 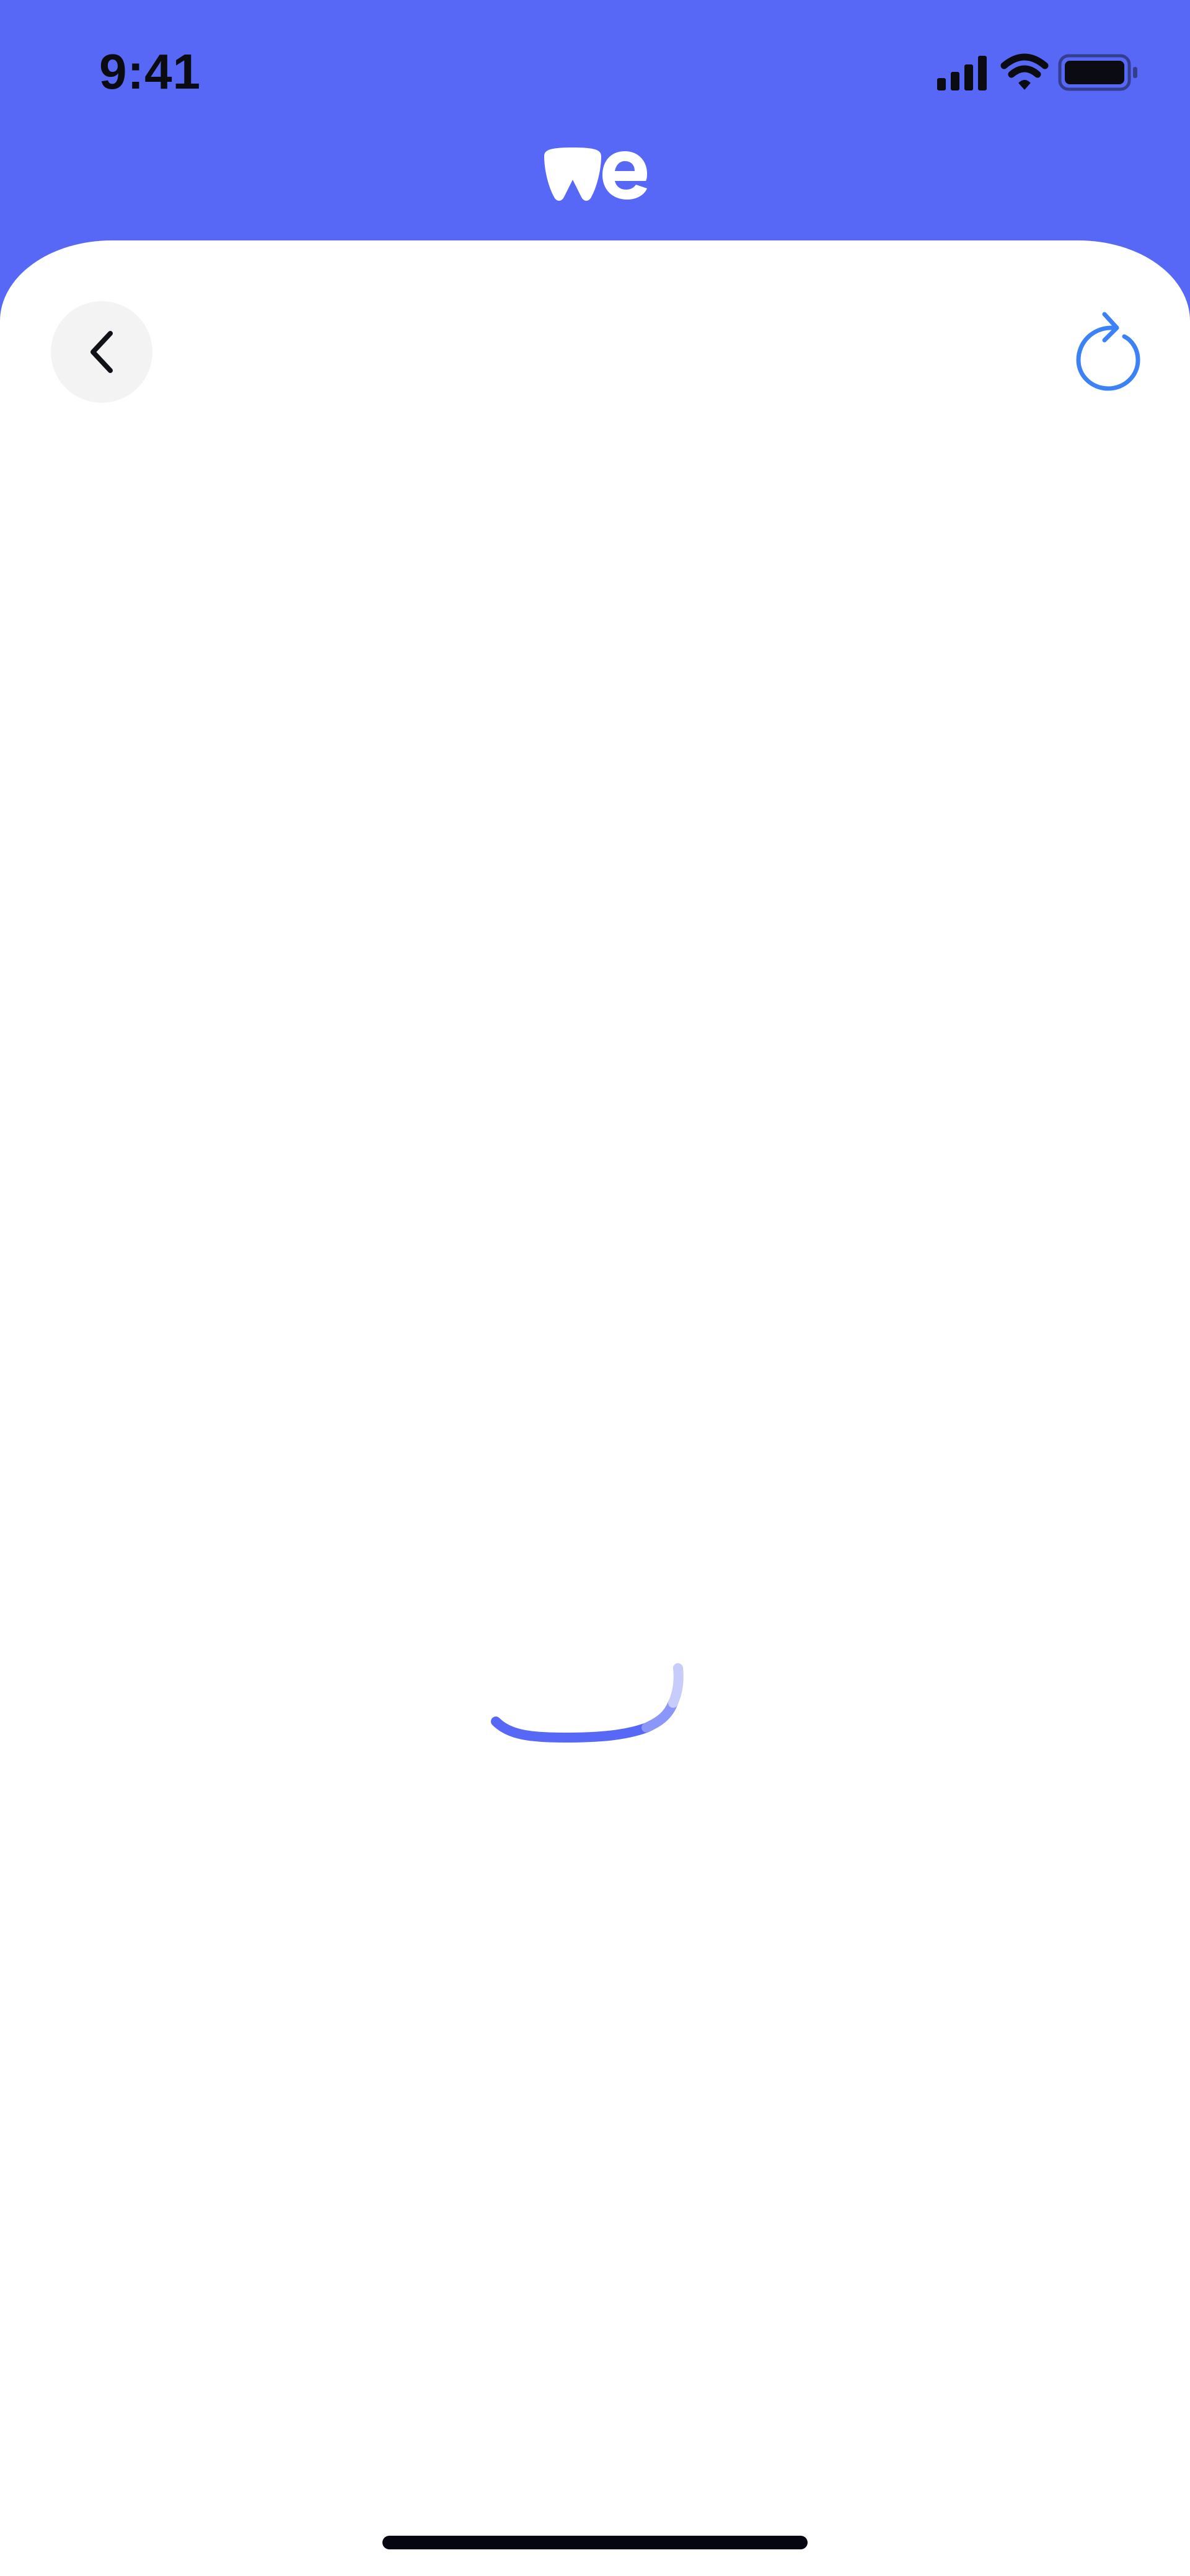 What do you see at coordinates (595, 71) in the screenshot?
I see `status-bar: 9:41` at bounding box center [595, 71].